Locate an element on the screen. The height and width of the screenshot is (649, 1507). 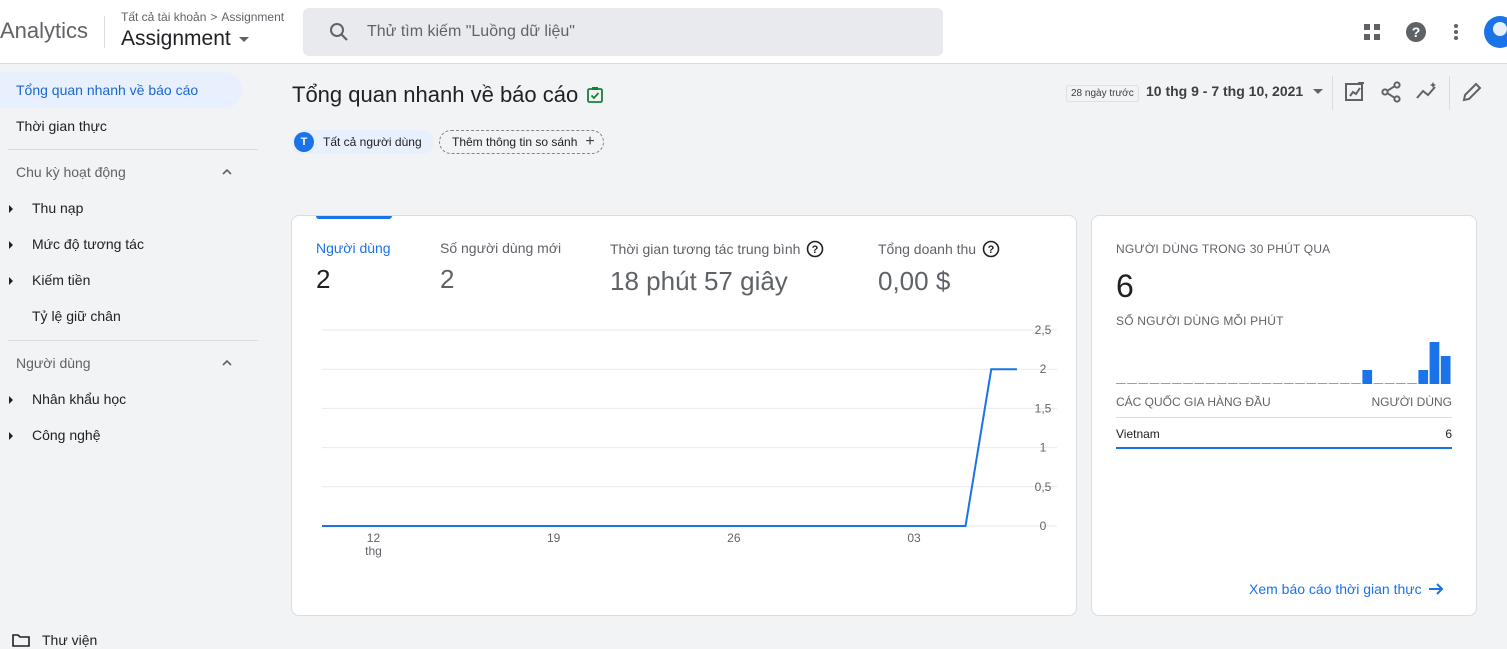
breadcrumb: Tất cả tài khoản > Assignment is located at coordinates (202, 17).